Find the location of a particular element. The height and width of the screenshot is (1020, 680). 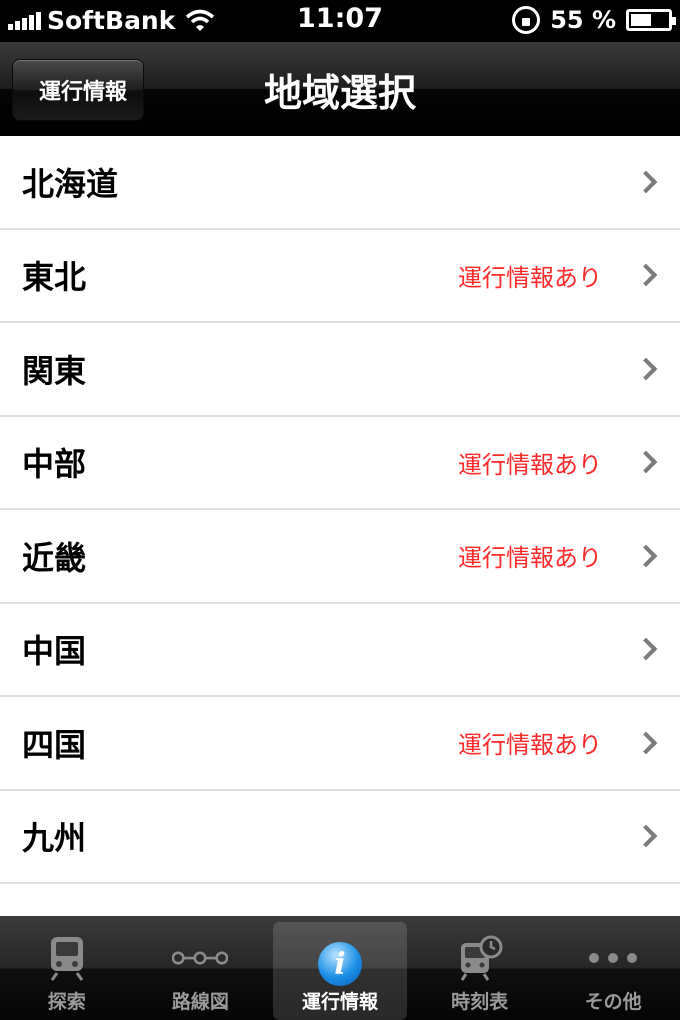

tab-label: 運行情報 is located at coordinates (339, 1002).